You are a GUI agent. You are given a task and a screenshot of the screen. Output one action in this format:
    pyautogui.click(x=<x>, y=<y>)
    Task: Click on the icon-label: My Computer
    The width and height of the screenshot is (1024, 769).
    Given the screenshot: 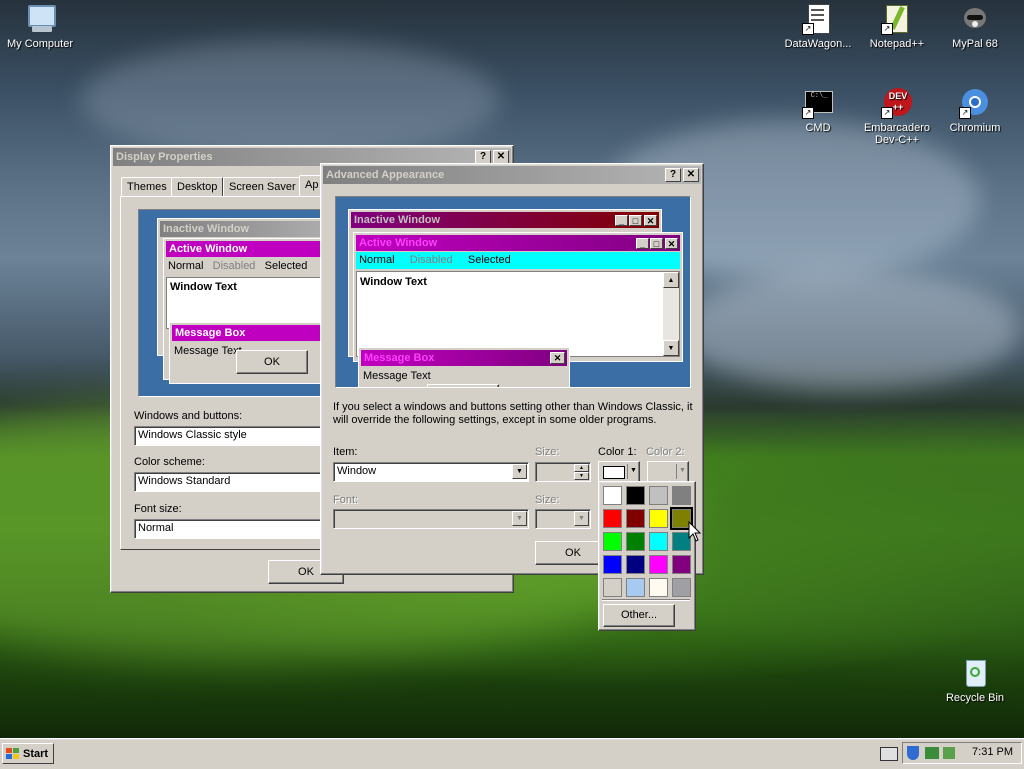 What is the action you would take?
    pyautogui.click(x=40, y=44)
    